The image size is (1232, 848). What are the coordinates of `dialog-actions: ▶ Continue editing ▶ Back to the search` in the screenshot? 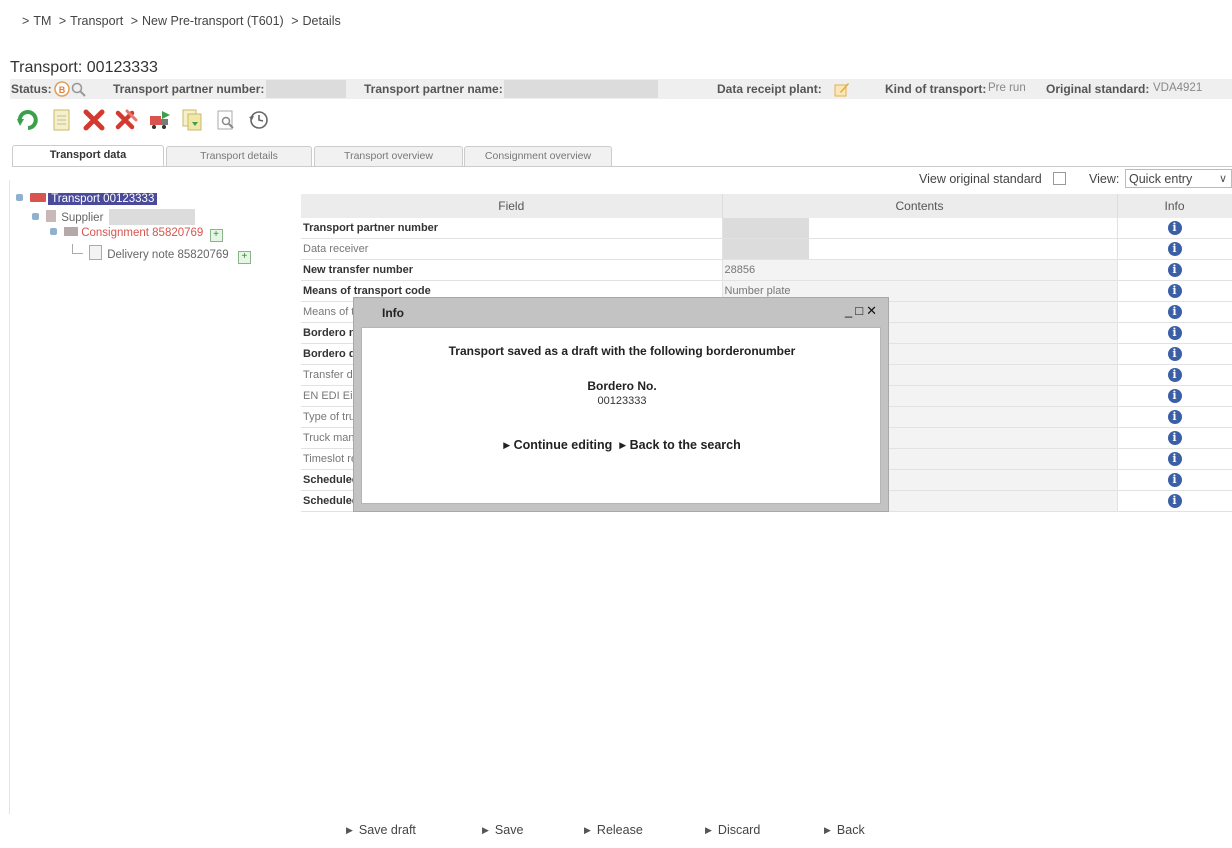 It's located at (622, 445).